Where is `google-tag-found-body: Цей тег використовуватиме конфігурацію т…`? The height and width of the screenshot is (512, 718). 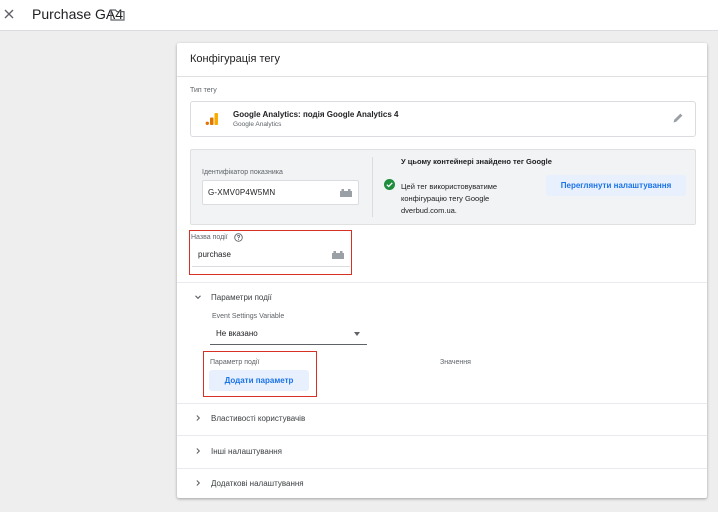
google-tag-found-body: Цей тег використовуватиме конфігурацію т… is located at coordinates (449, 198).